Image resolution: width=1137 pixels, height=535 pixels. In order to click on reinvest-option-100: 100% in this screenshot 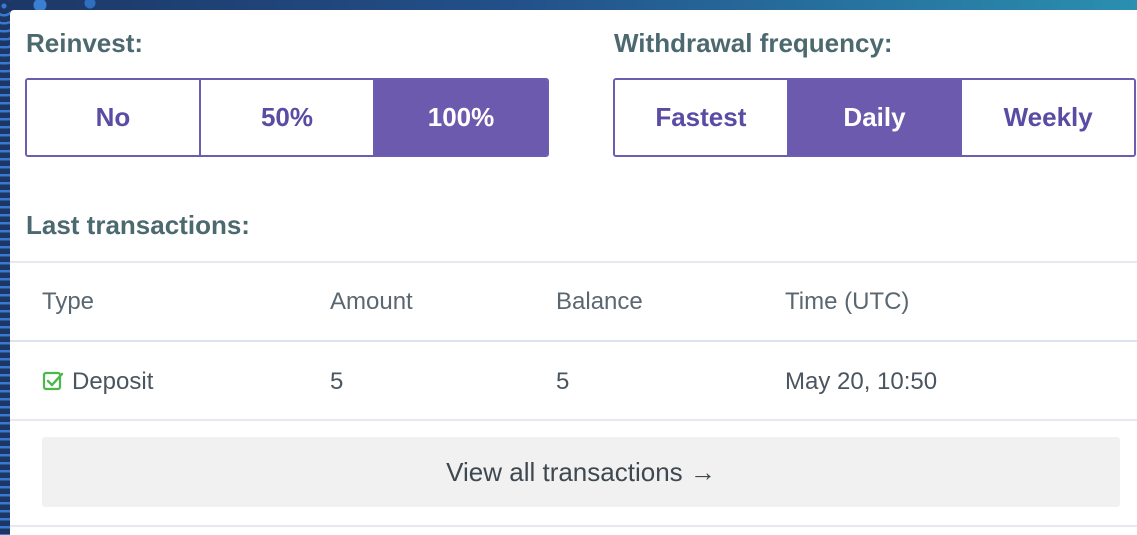, I will do `click(461, 117)`.